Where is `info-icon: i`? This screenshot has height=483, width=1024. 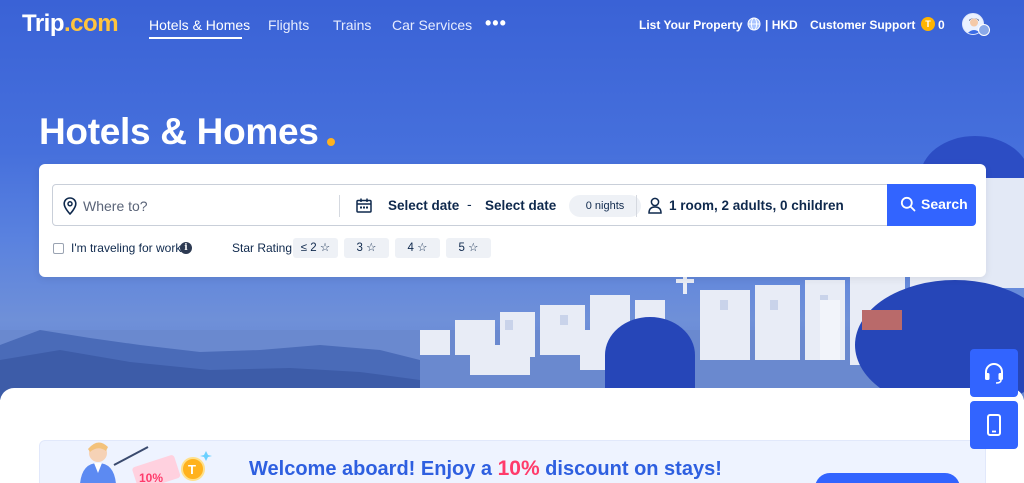 info-icon: i is located at coordinates (186, 248).